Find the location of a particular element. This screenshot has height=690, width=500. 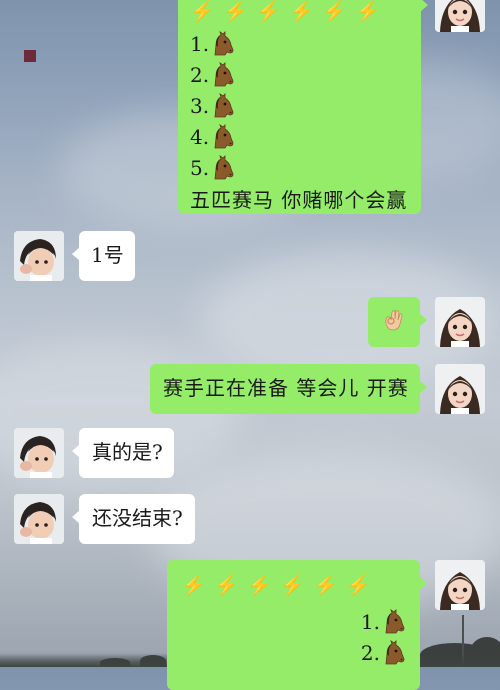

ok-hand-icon is located at coordinates (394, 320).